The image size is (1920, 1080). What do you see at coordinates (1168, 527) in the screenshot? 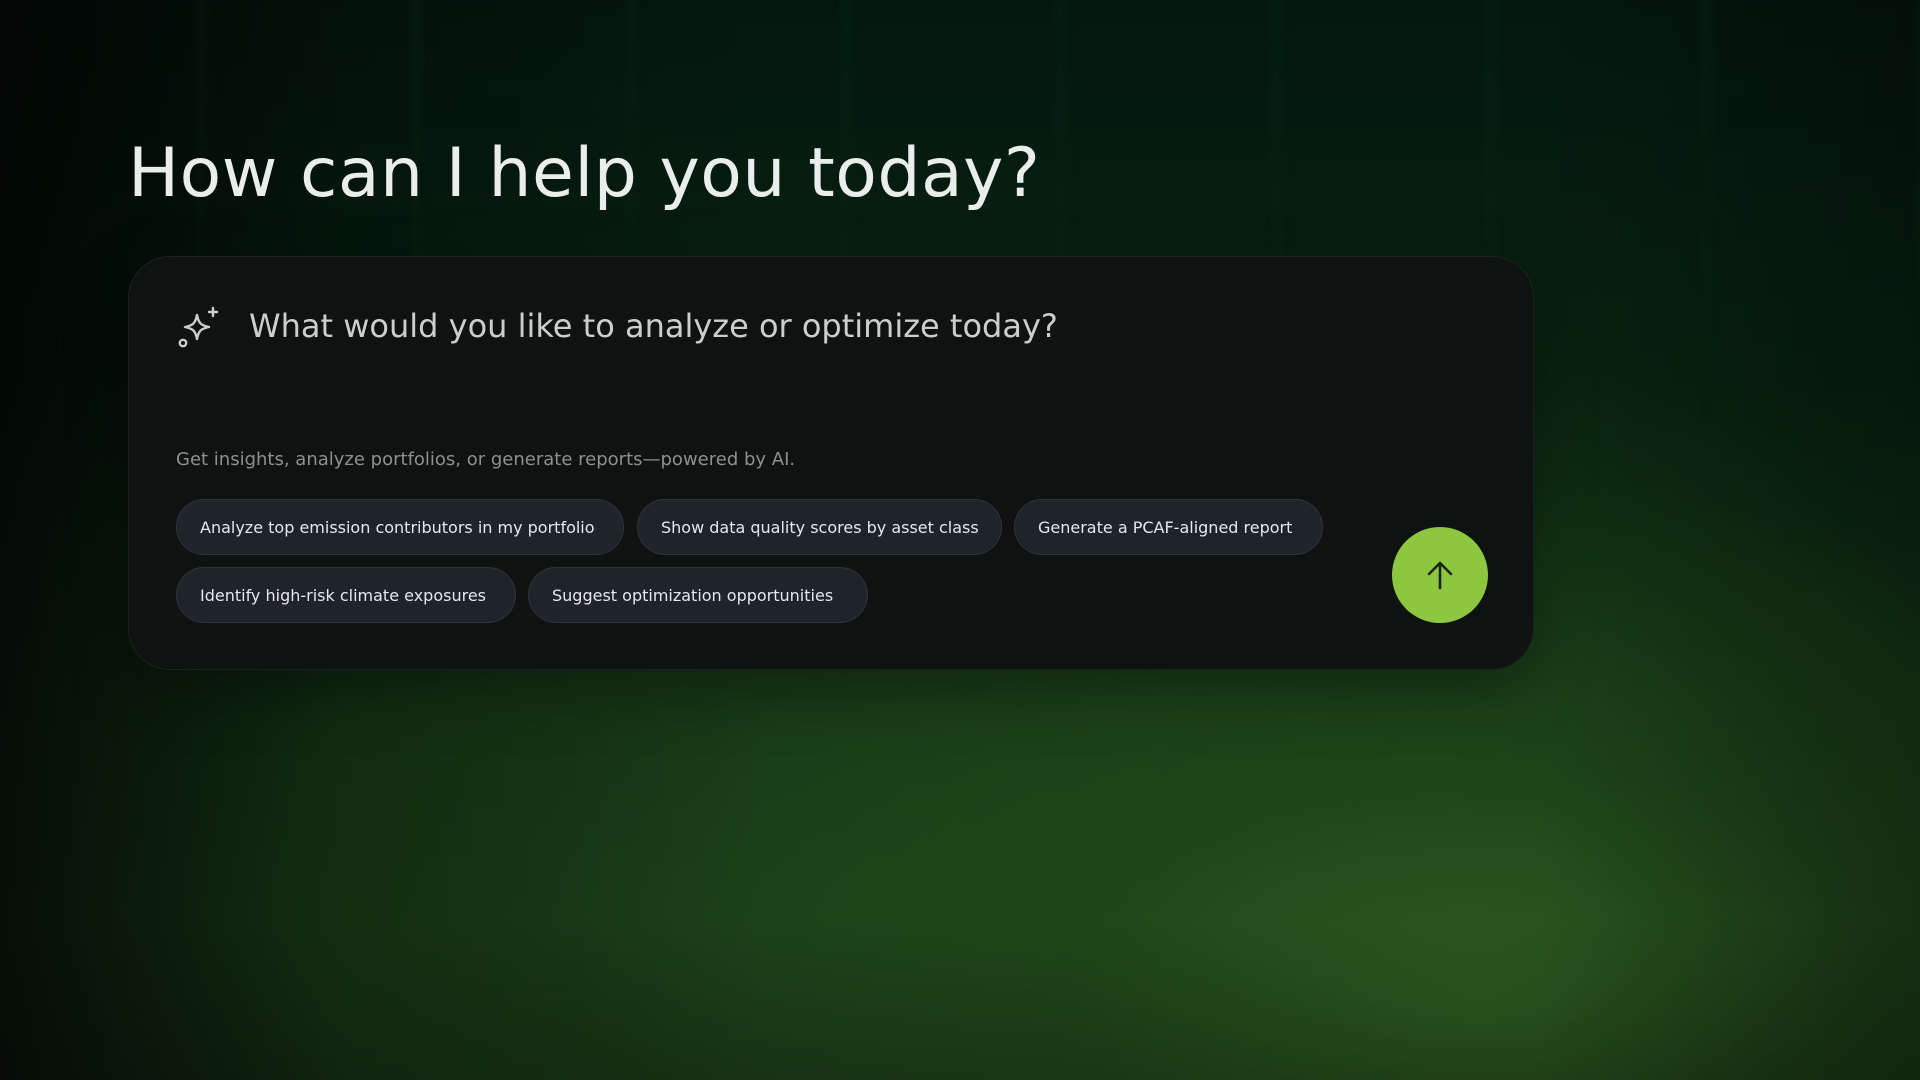
I see `suggestion-chip-pcaf-report: Generate a PCAF-aligned report` at bounding box center [1168, 527].